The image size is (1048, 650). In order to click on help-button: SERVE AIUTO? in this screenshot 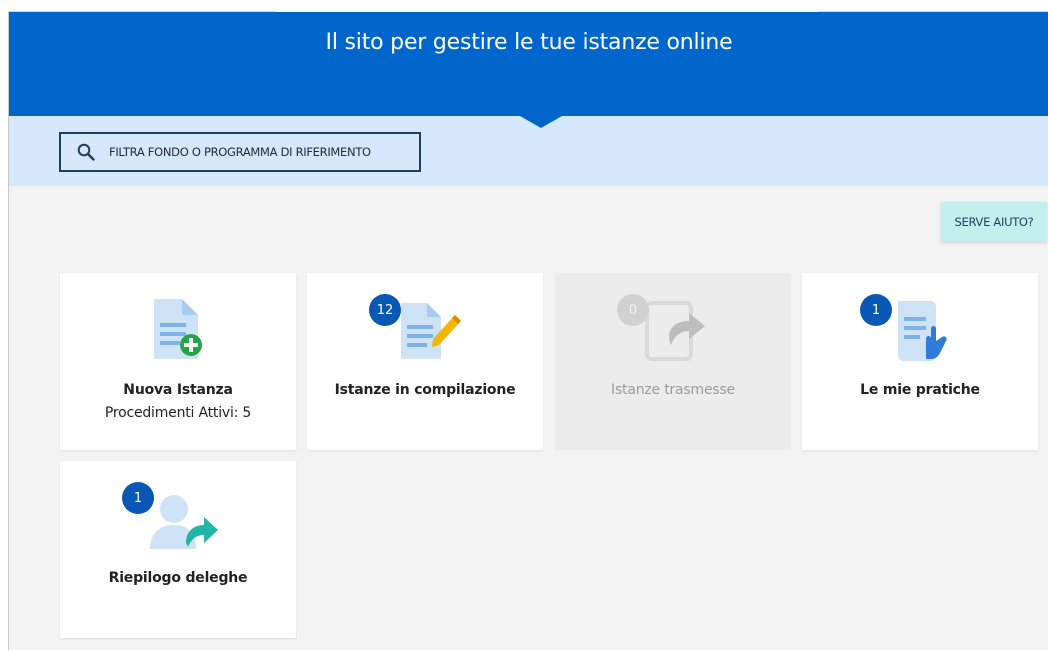, I will do `click(994, 222)`.